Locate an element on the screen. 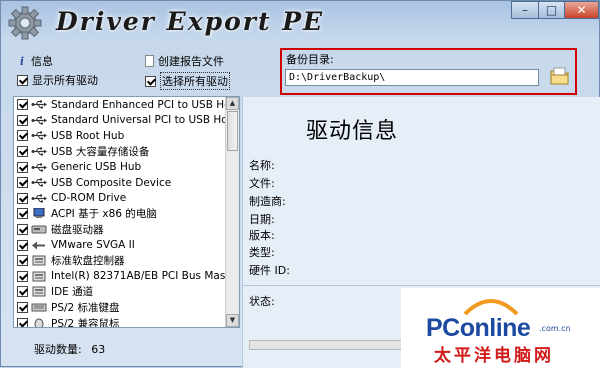  create-report-option: 创建报告文件 is located at coordinates (184, 61).